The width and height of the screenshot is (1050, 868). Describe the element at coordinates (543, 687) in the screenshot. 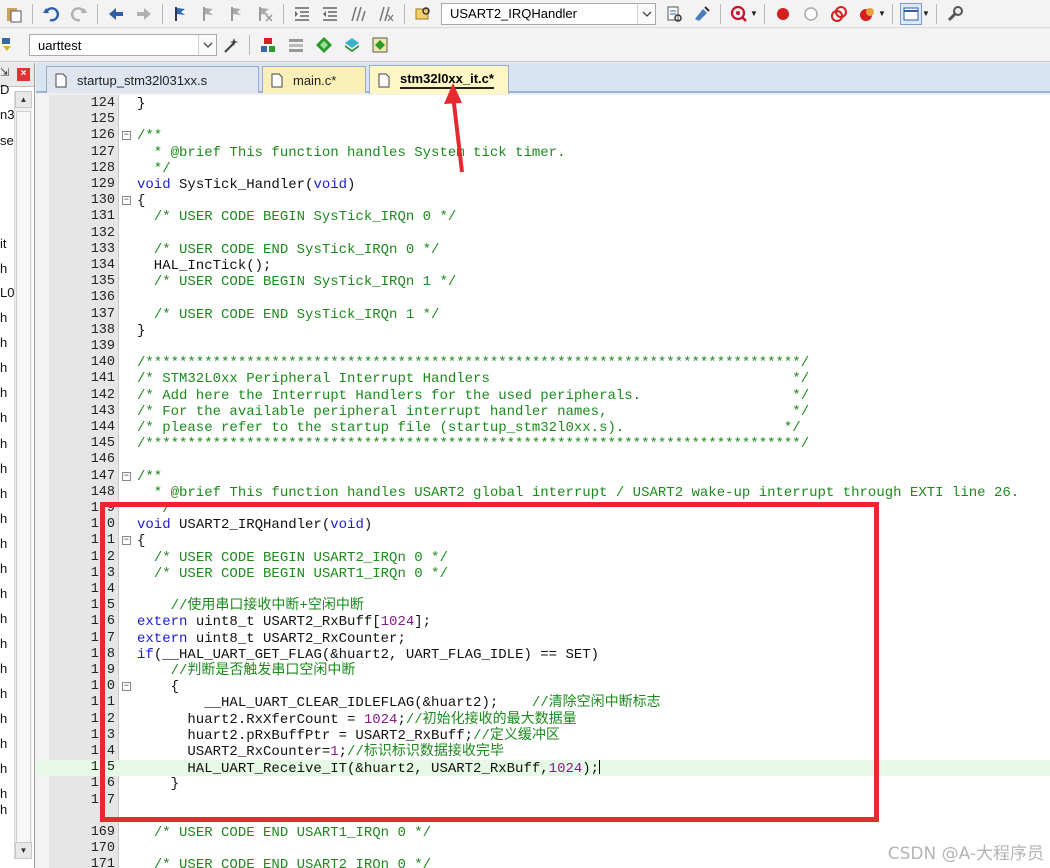

I see `code-line: 1 0− {` at that location.